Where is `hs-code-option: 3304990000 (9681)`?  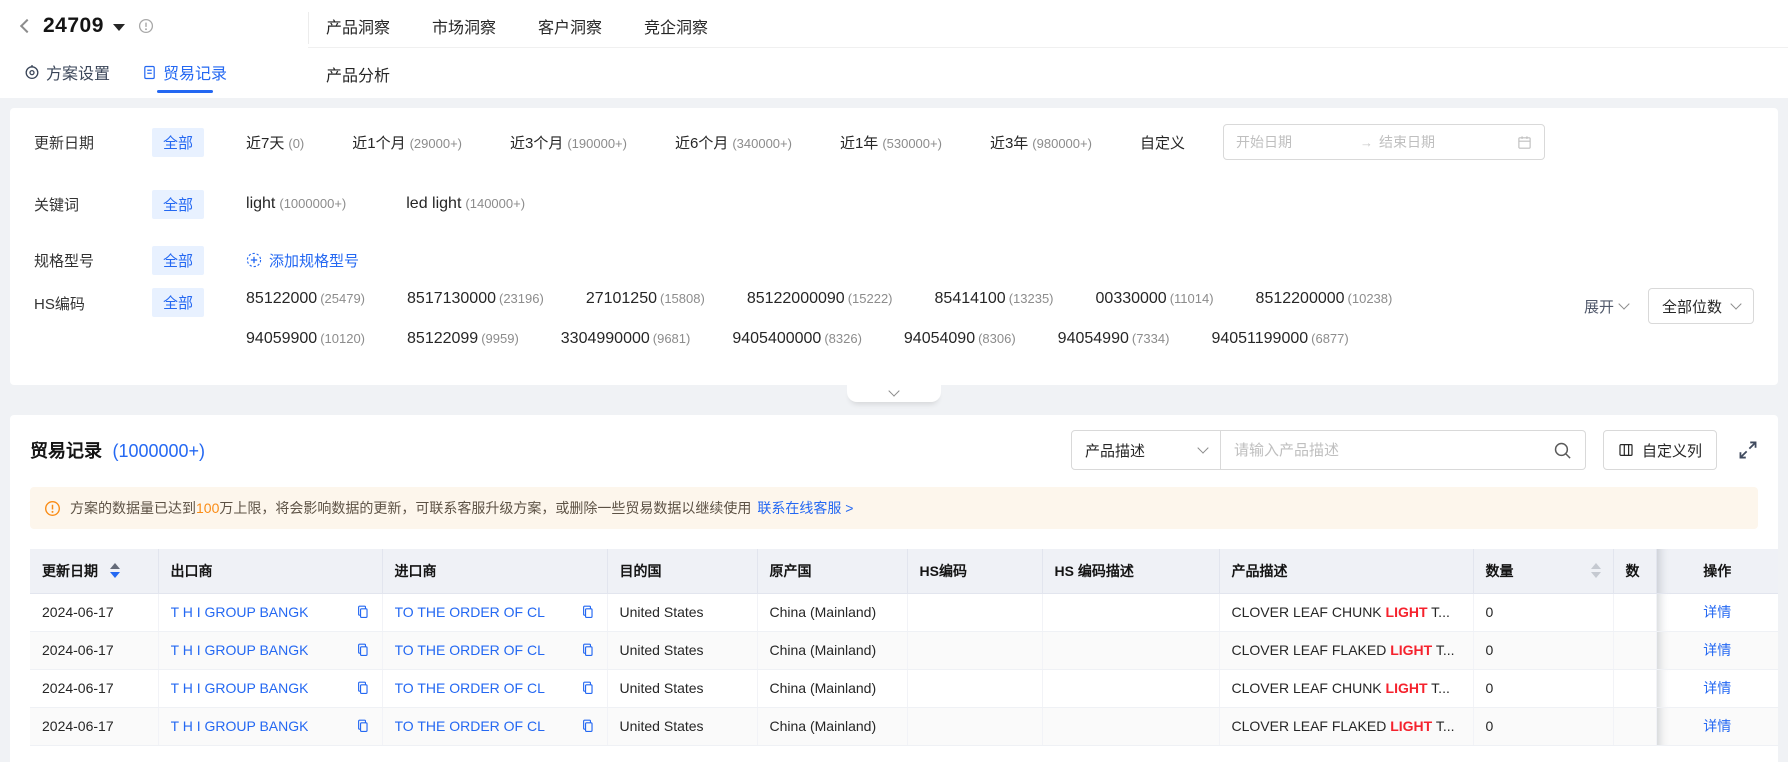 hs-code-option: 3304990000 (9681) is located at coordinates (626, 339).